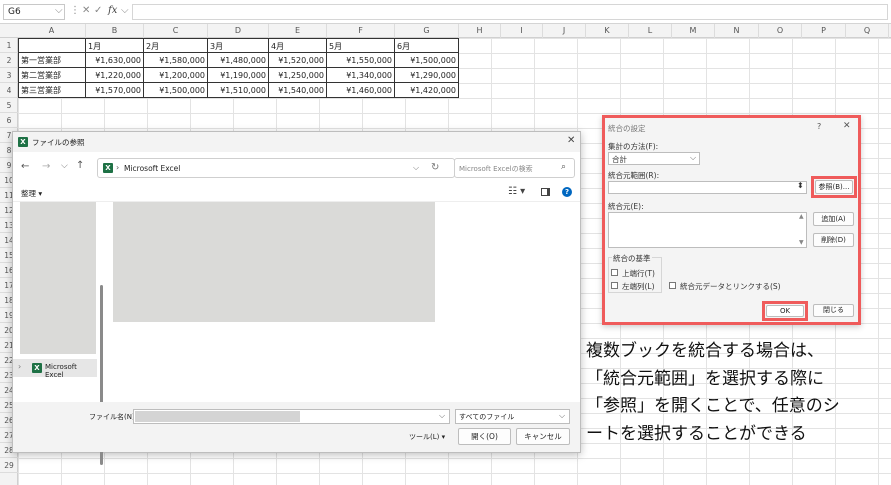 The width and height of the screenshot is (891, 485). What do you see at coordinates (238, 31) in the screenshot?
I see `column-header-d: D` at bounding box center [238, 31].